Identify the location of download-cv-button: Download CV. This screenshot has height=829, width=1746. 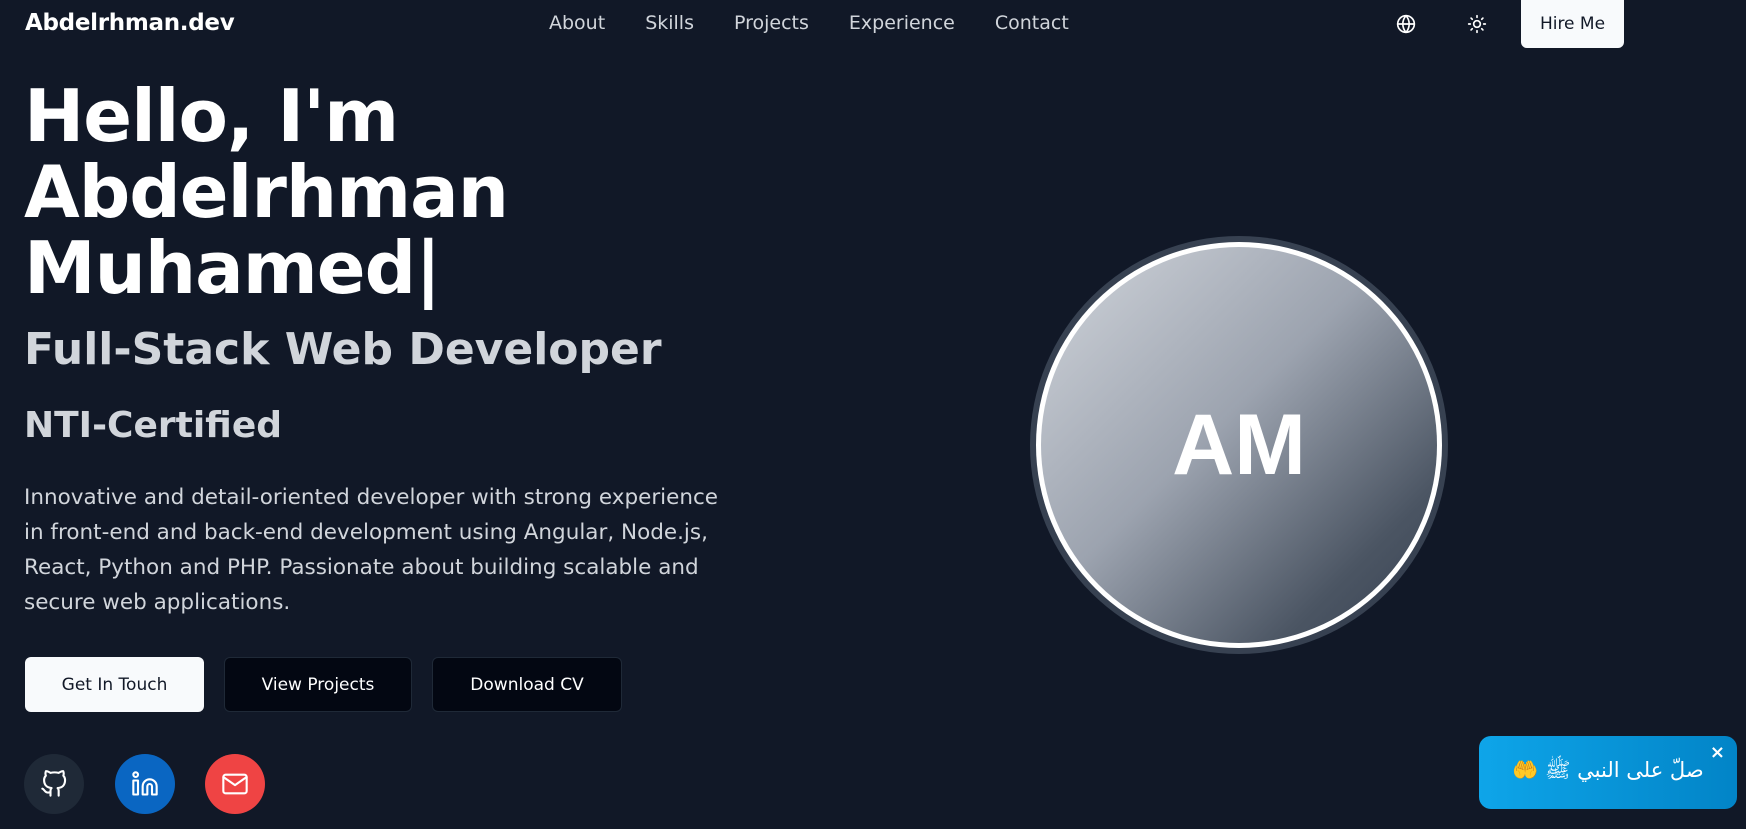
(527, 684).